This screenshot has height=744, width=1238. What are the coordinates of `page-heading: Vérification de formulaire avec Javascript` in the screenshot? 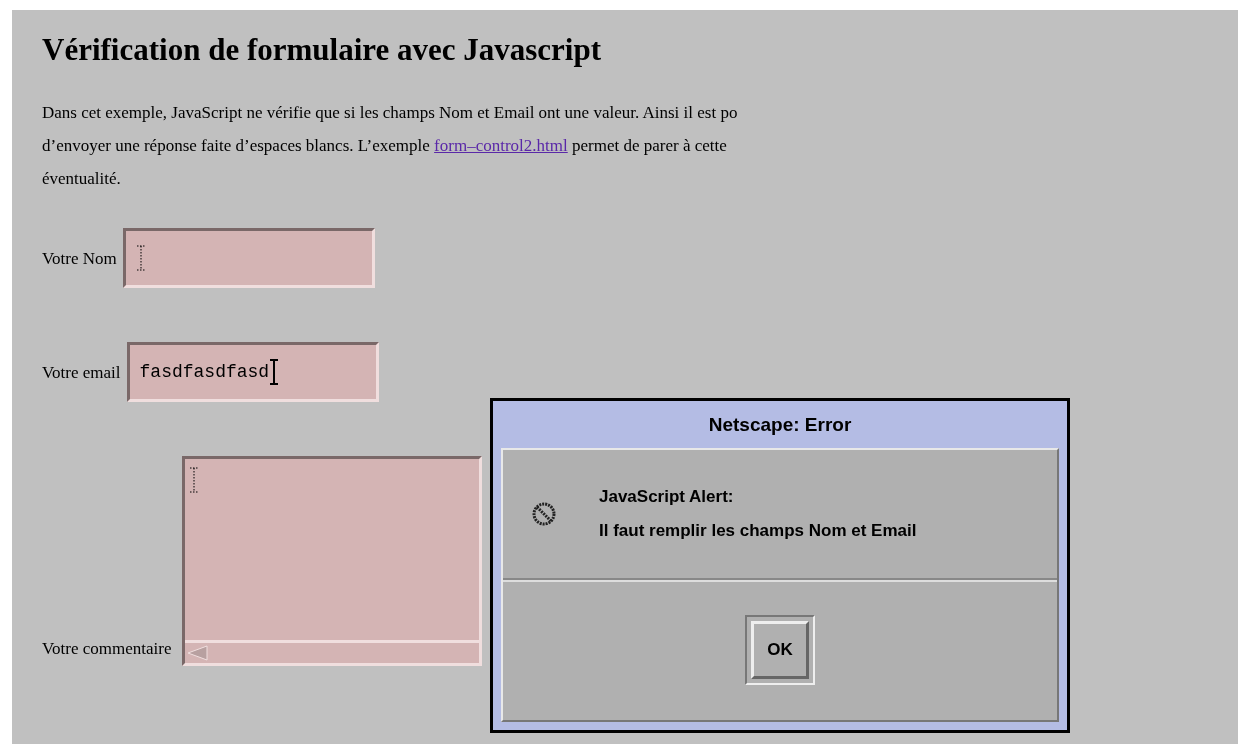 It's located at (322, 50).